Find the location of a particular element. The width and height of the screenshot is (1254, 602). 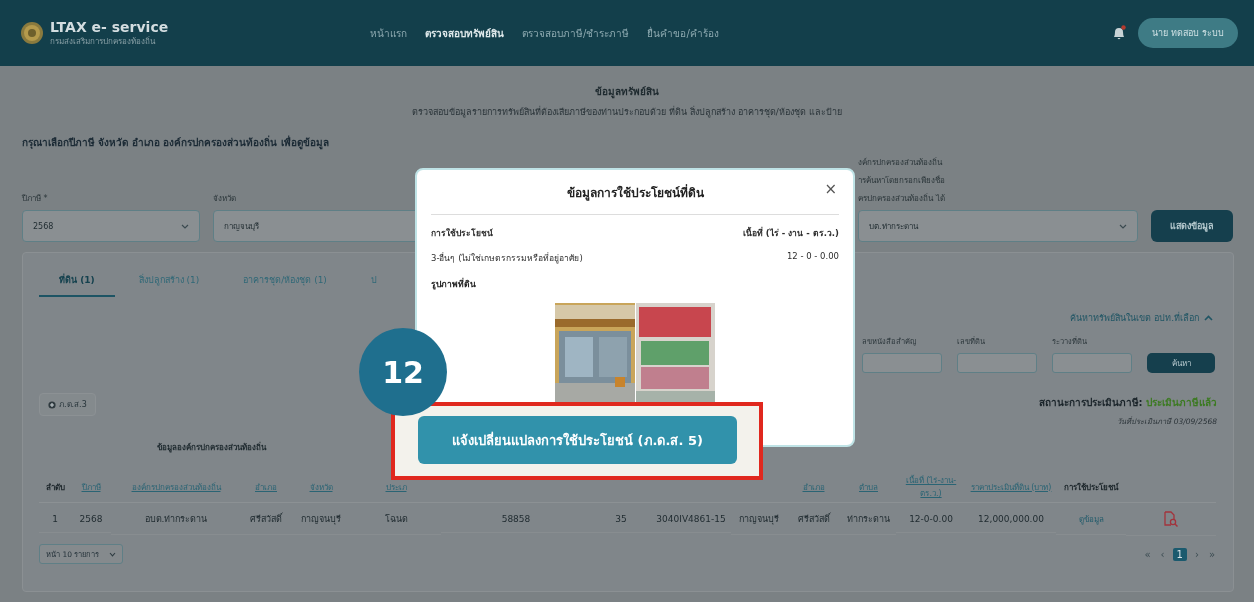

field-label: ปีภาษี * is located at coordinates (35, 199).